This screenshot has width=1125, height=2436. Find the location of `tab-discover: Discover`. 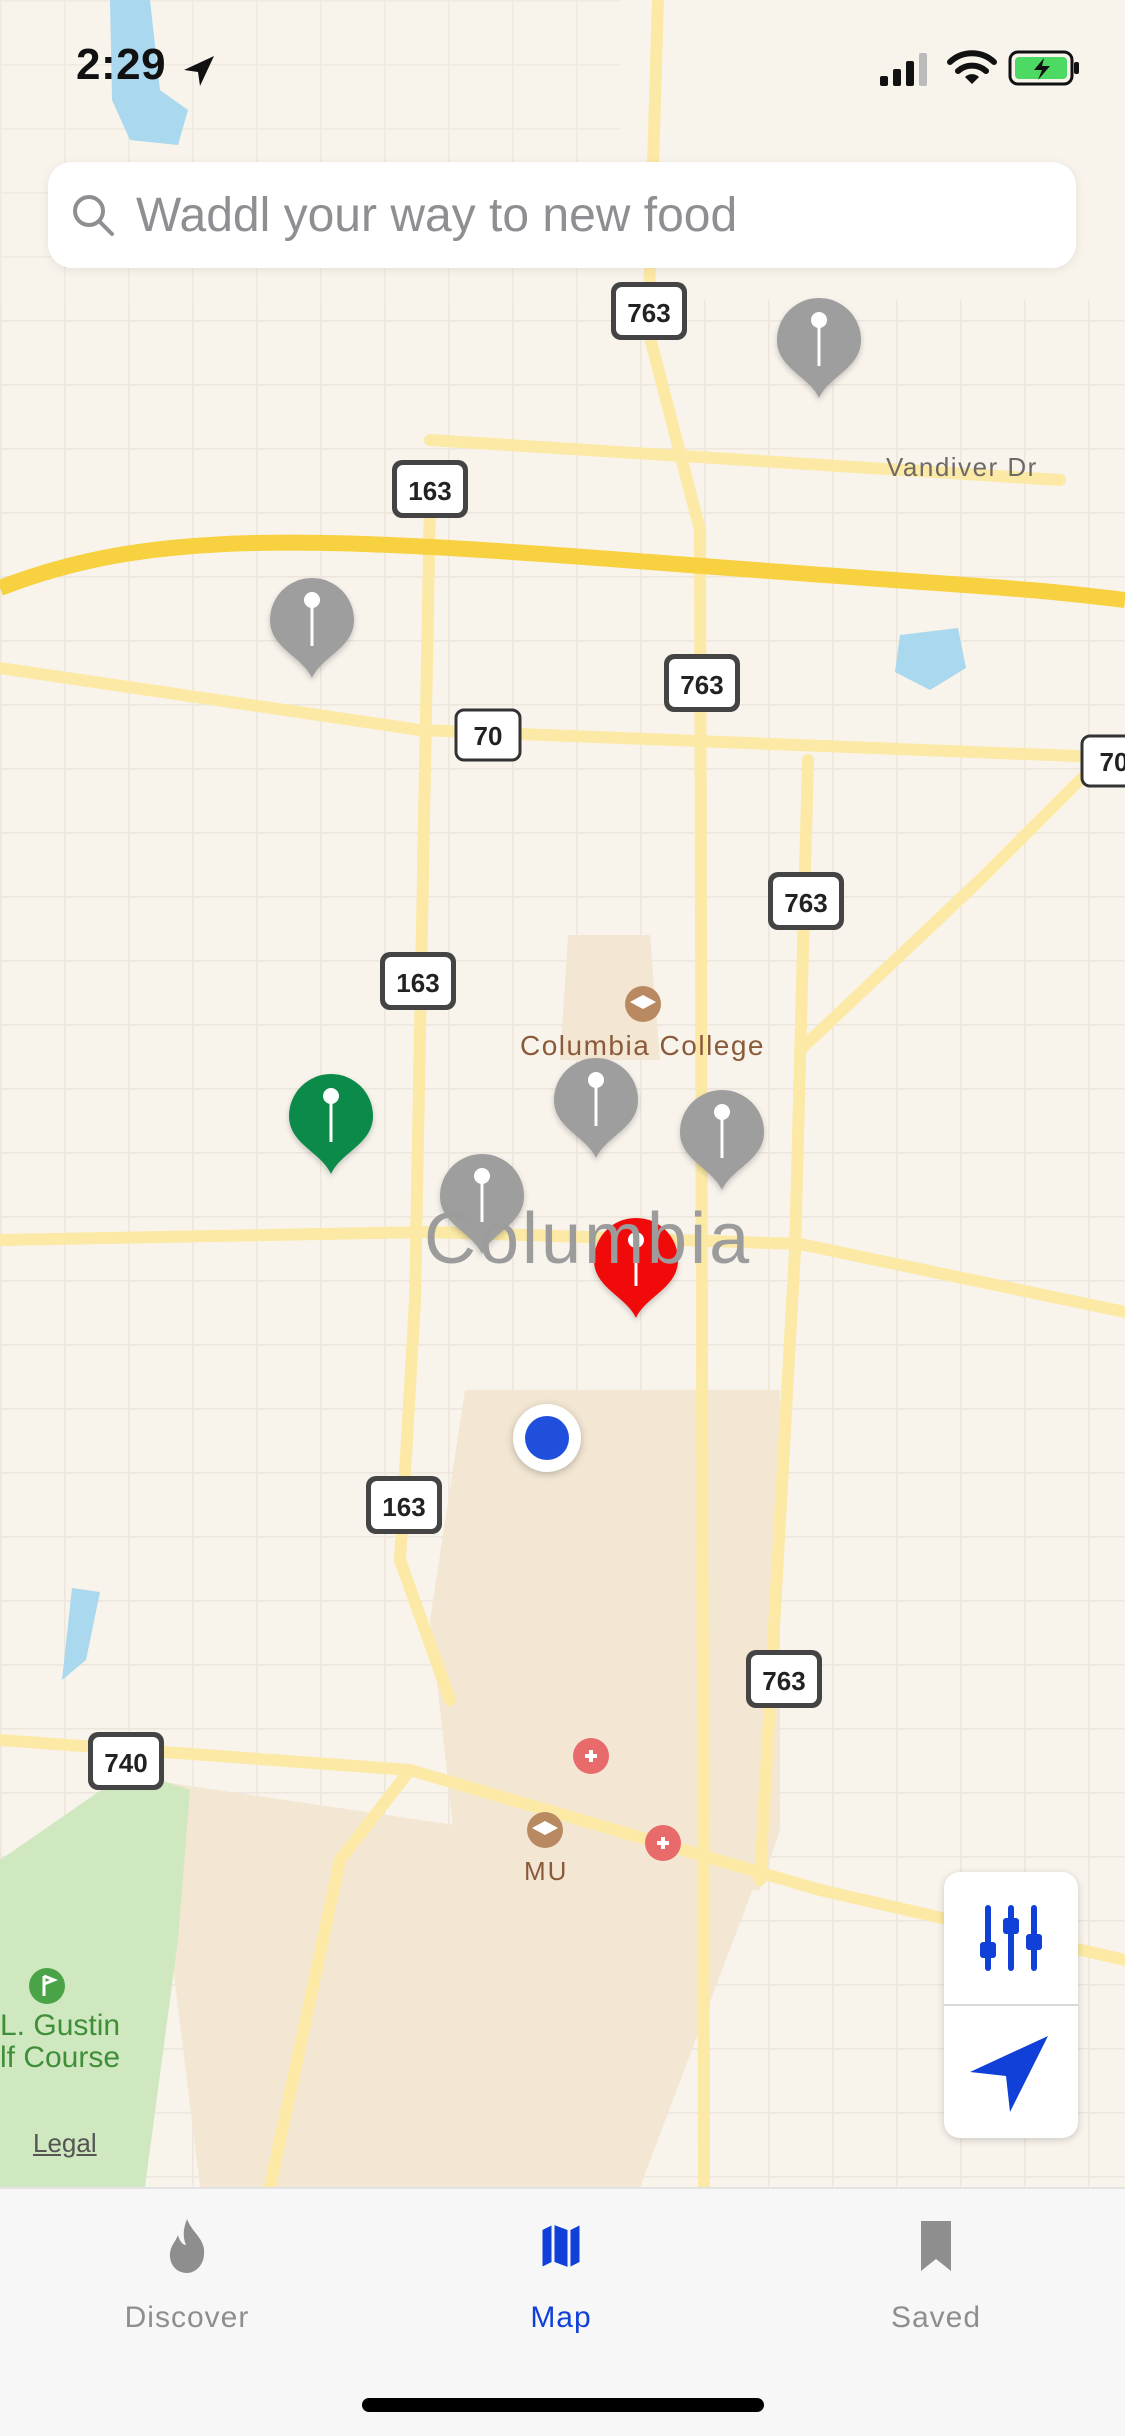

tab-discover: Discover is located at coordinates (187, 2264).